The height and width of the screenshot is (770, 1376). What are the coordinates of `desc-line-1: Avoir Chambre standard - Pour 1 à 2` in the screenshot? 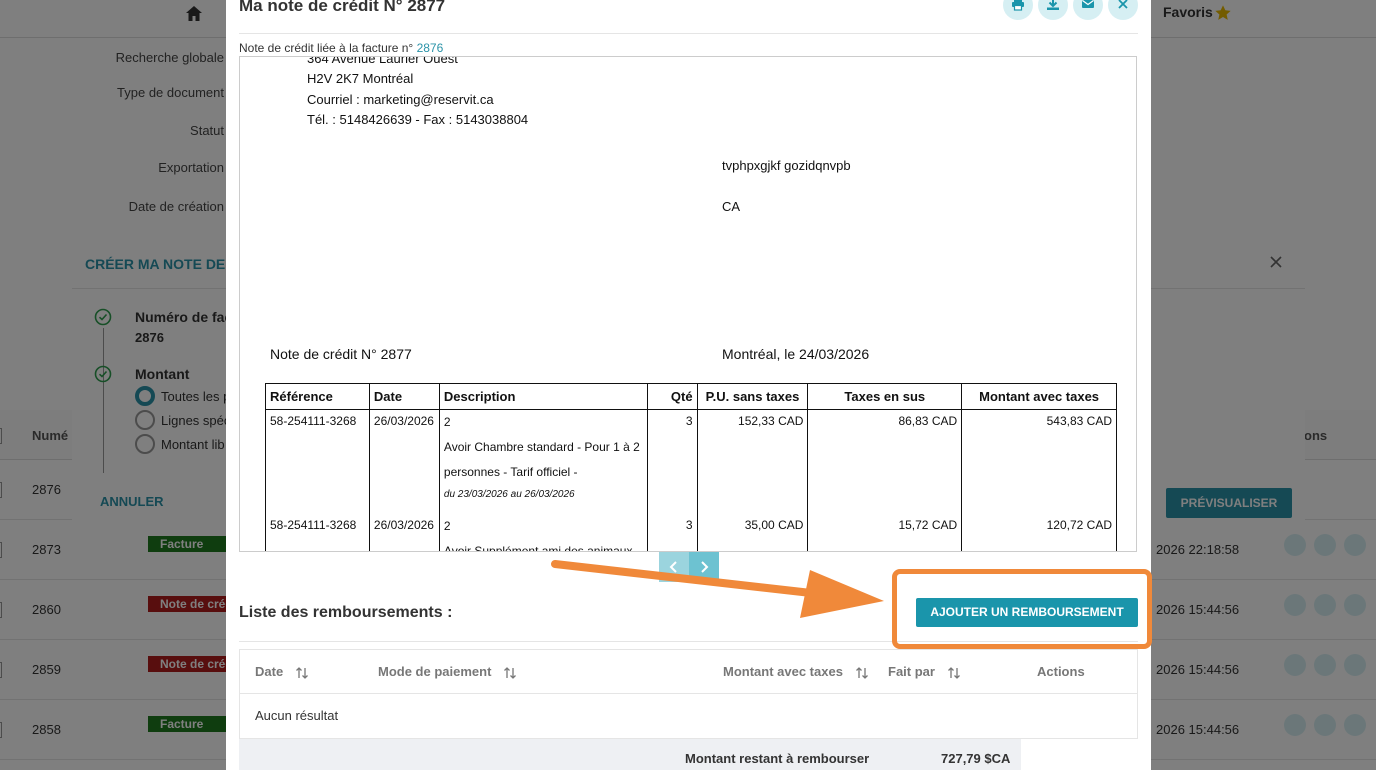 It's located at (541, 447).